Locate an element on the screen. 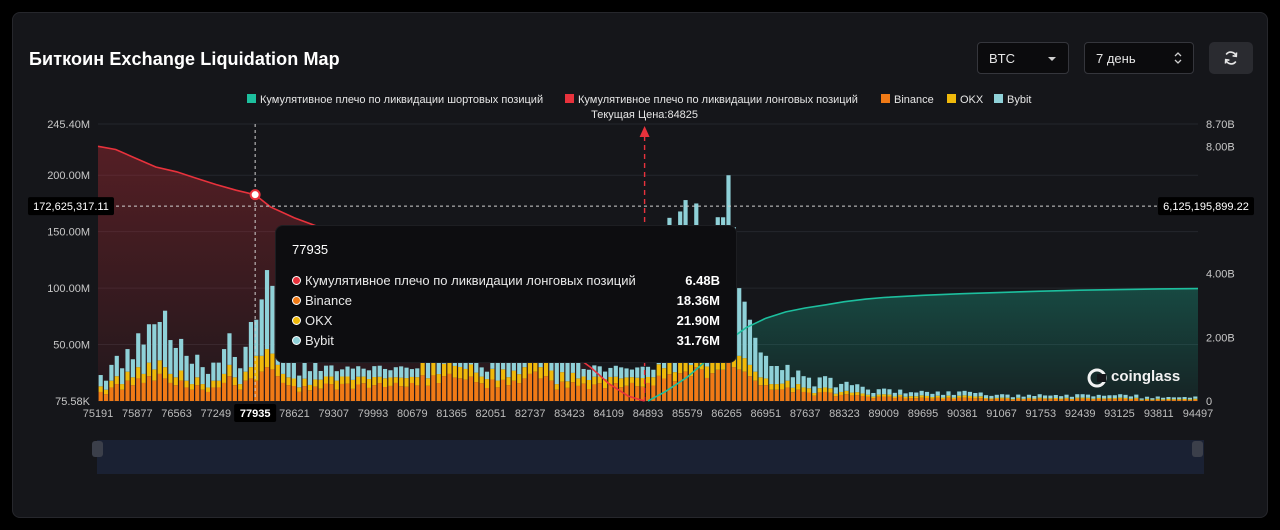  zoom-handle-right is located at coordinates (1197, 449).